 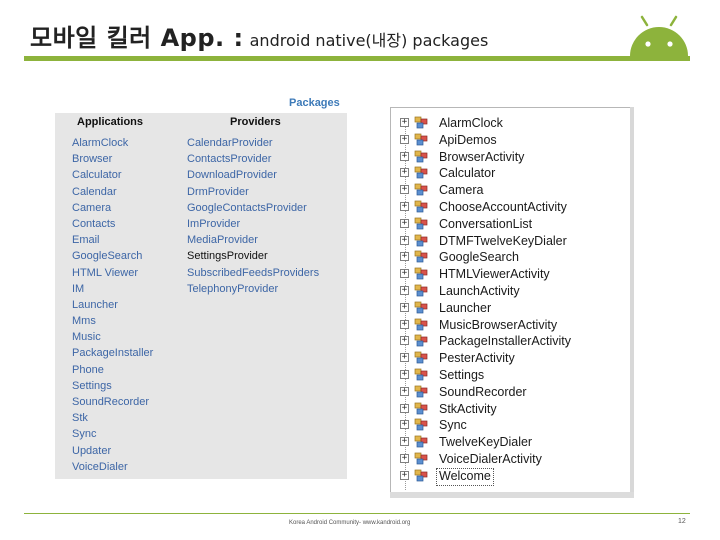 What do you see at coordinates (511, 459) in the screenshot?
I see `tree-item: + VoiceDialerActivity` at bounding box center [511, 459].